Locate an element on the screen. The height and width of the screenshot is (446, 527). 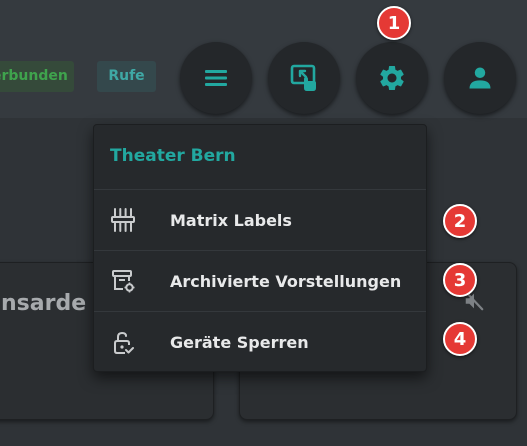
menu-icon is located at coordinates (216, 78).